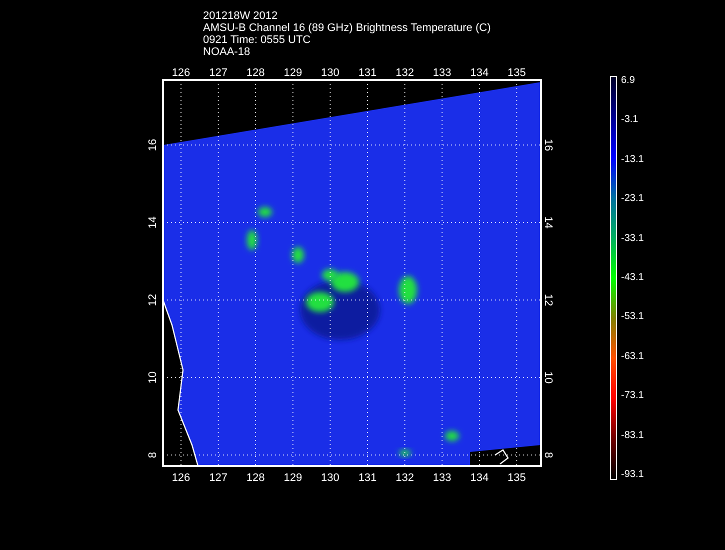 This screenshot has height=550, width=725. Describe the element at coordinates (632, 475) in the screenshot. I see `colorbar-label: -93.1` at that location.